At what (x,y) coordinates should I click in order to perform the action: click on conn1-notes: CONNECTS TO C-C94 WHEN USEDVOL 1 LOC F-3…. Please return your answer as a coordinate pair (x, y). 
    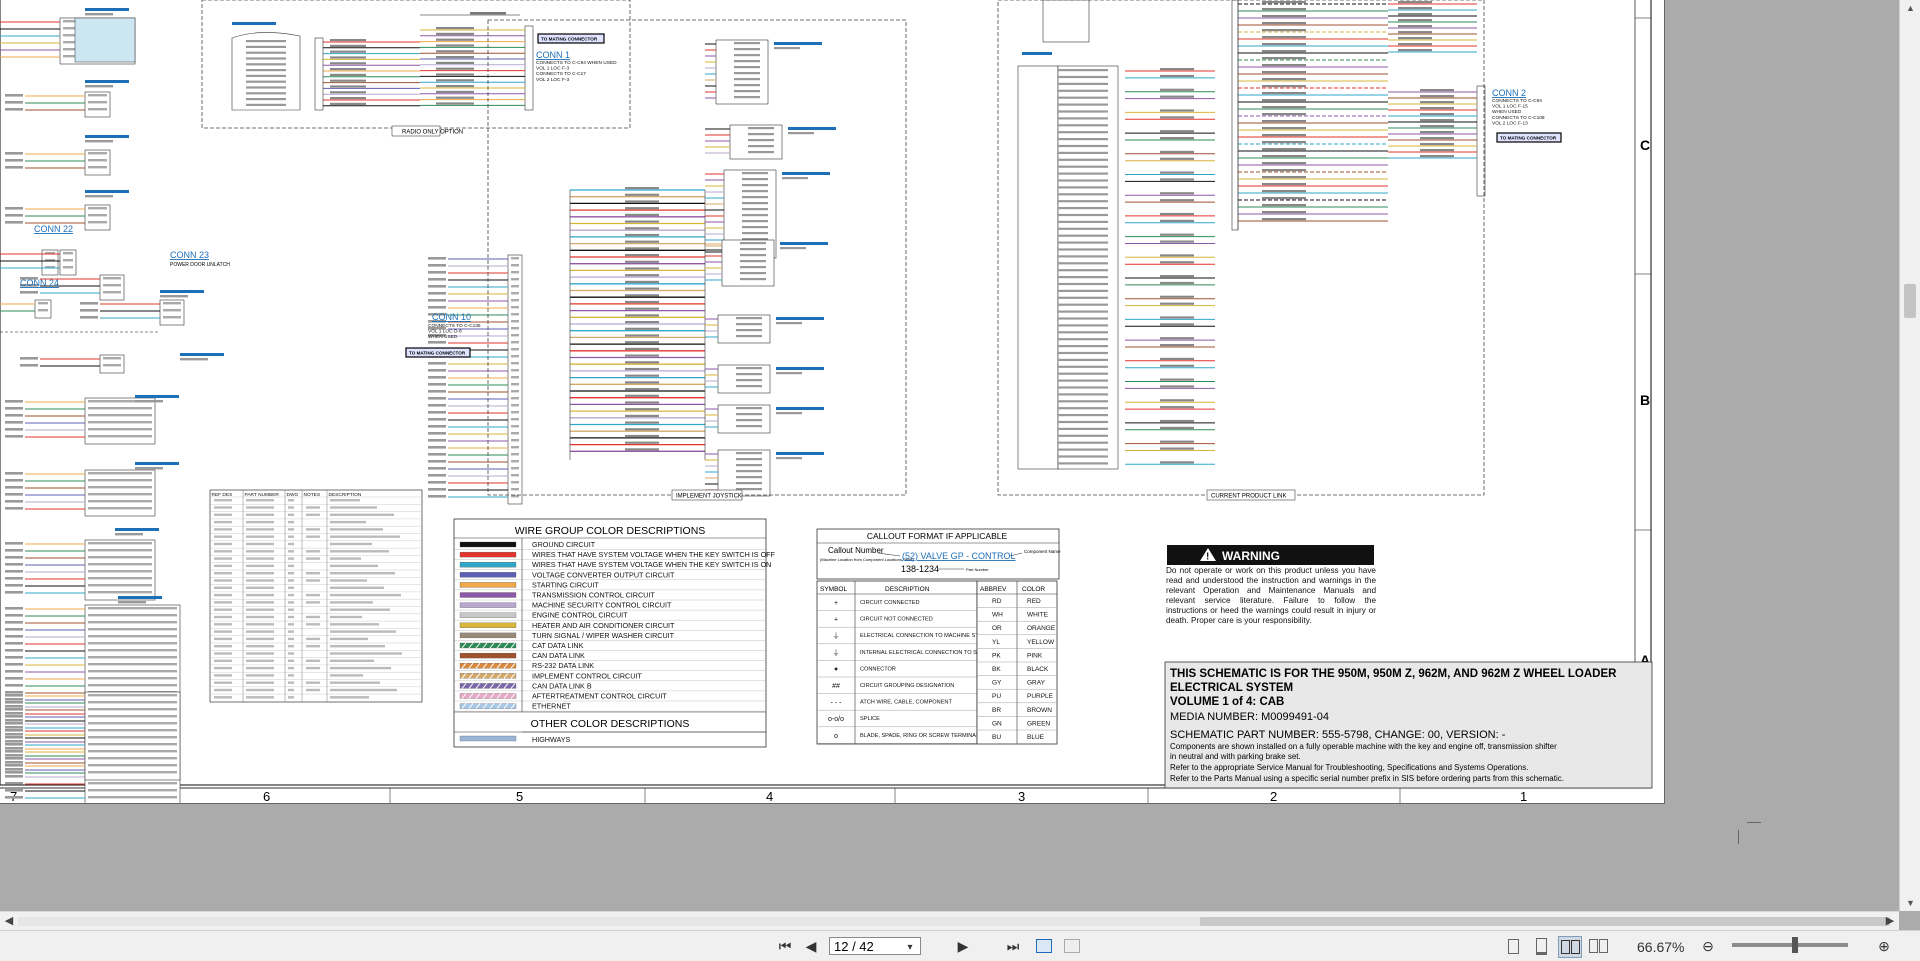
    Looking at the image, I should click on (576, 71).